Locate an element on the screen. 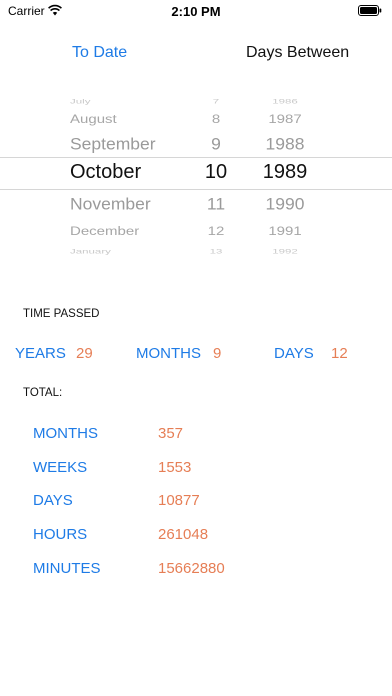 This screenshot has height=696, width=392. picker-year: 1988 is located at coordinates (285, 144).